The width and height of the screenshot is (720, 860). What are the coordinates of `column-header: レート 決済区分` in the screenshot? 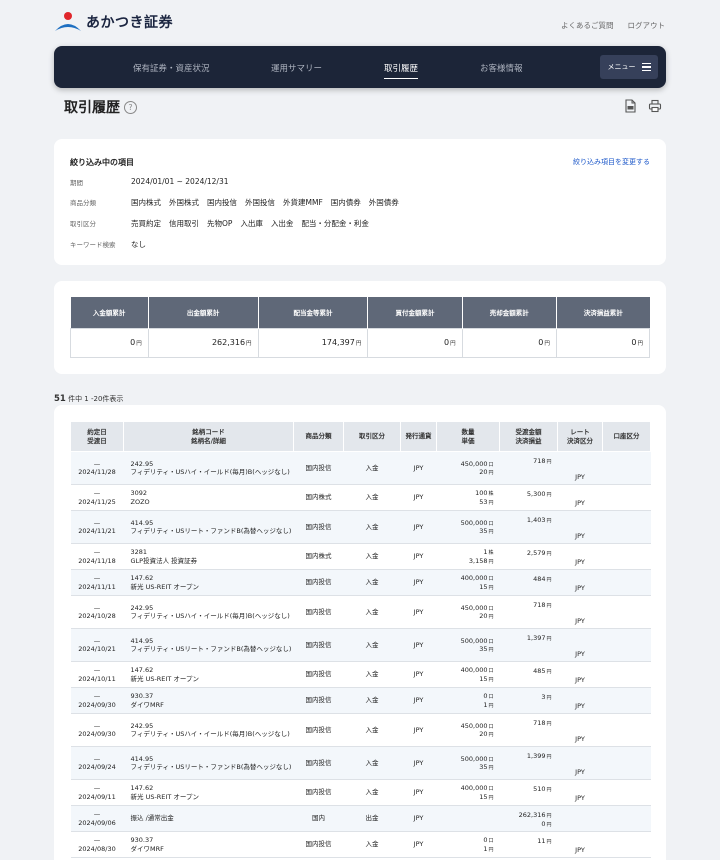 It's located at (580, 436).